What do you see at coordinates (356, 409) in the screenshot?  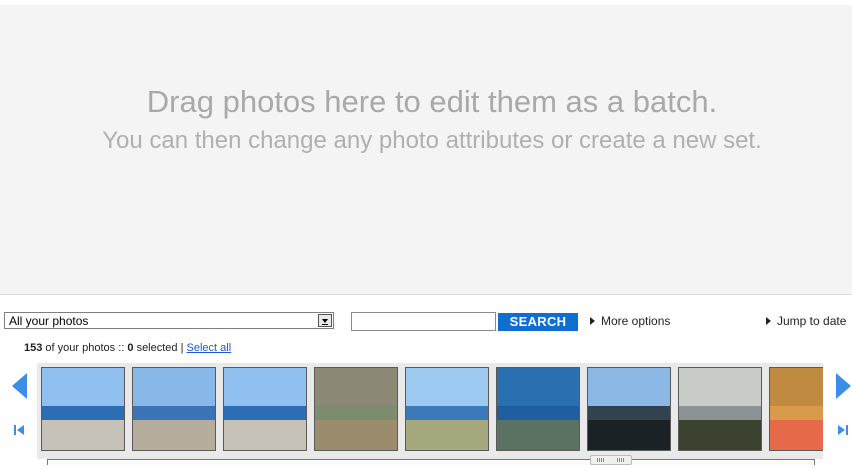 I see `photo-thumbnail-bixby-bridge` at bounding box center [356, 409].